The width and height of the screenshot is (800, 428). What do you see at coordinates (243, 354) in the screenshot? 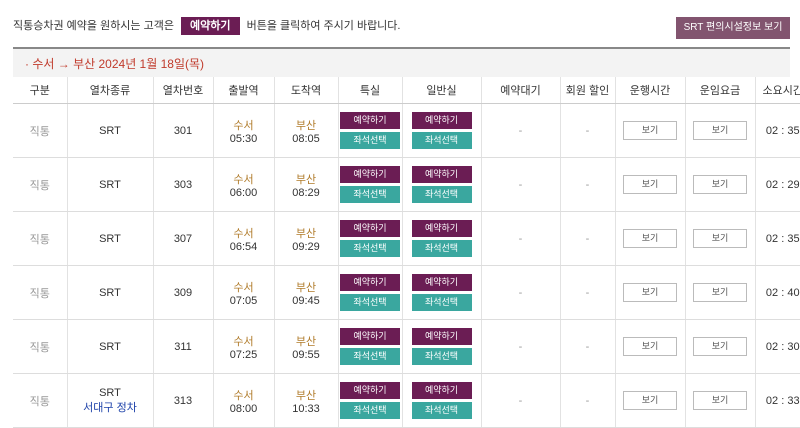
I see `departure-time: 07:25` at bounding box center [243, 354].